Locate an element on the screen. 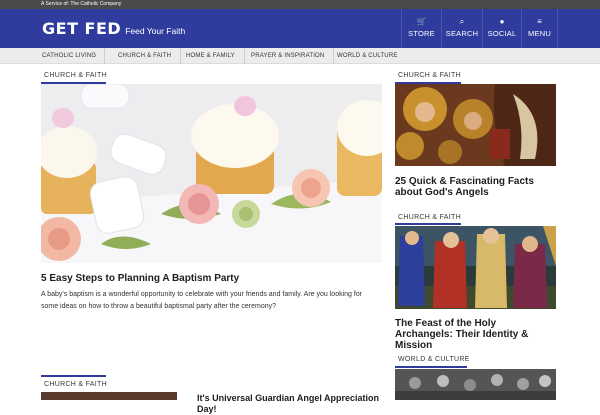 Image resolution: width=600 pixels, height=415 pixels. store-button: 🛒 STORE is located at coordinates (421, 28).